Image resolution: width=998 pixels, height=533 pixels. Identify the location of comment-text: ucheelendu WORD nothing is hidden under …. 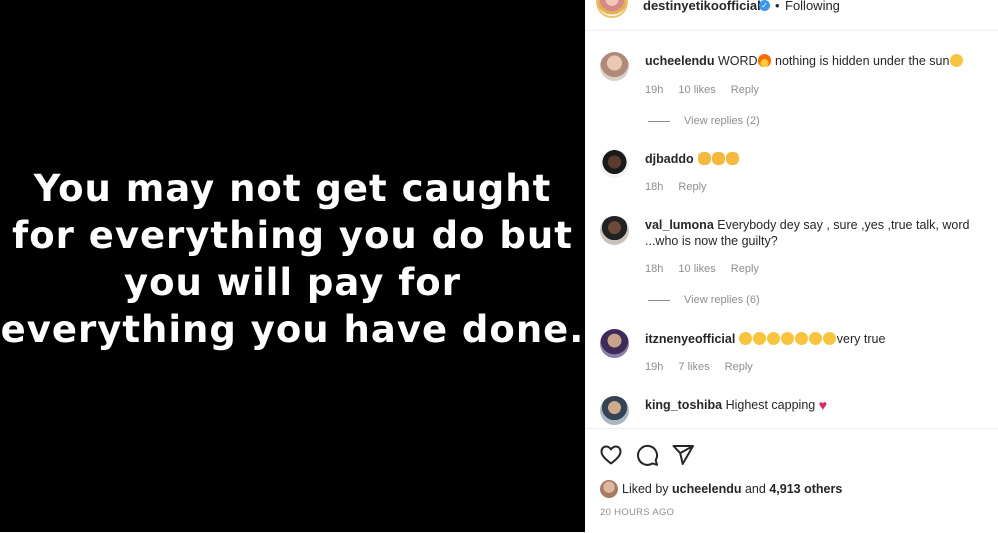
(815, 61).